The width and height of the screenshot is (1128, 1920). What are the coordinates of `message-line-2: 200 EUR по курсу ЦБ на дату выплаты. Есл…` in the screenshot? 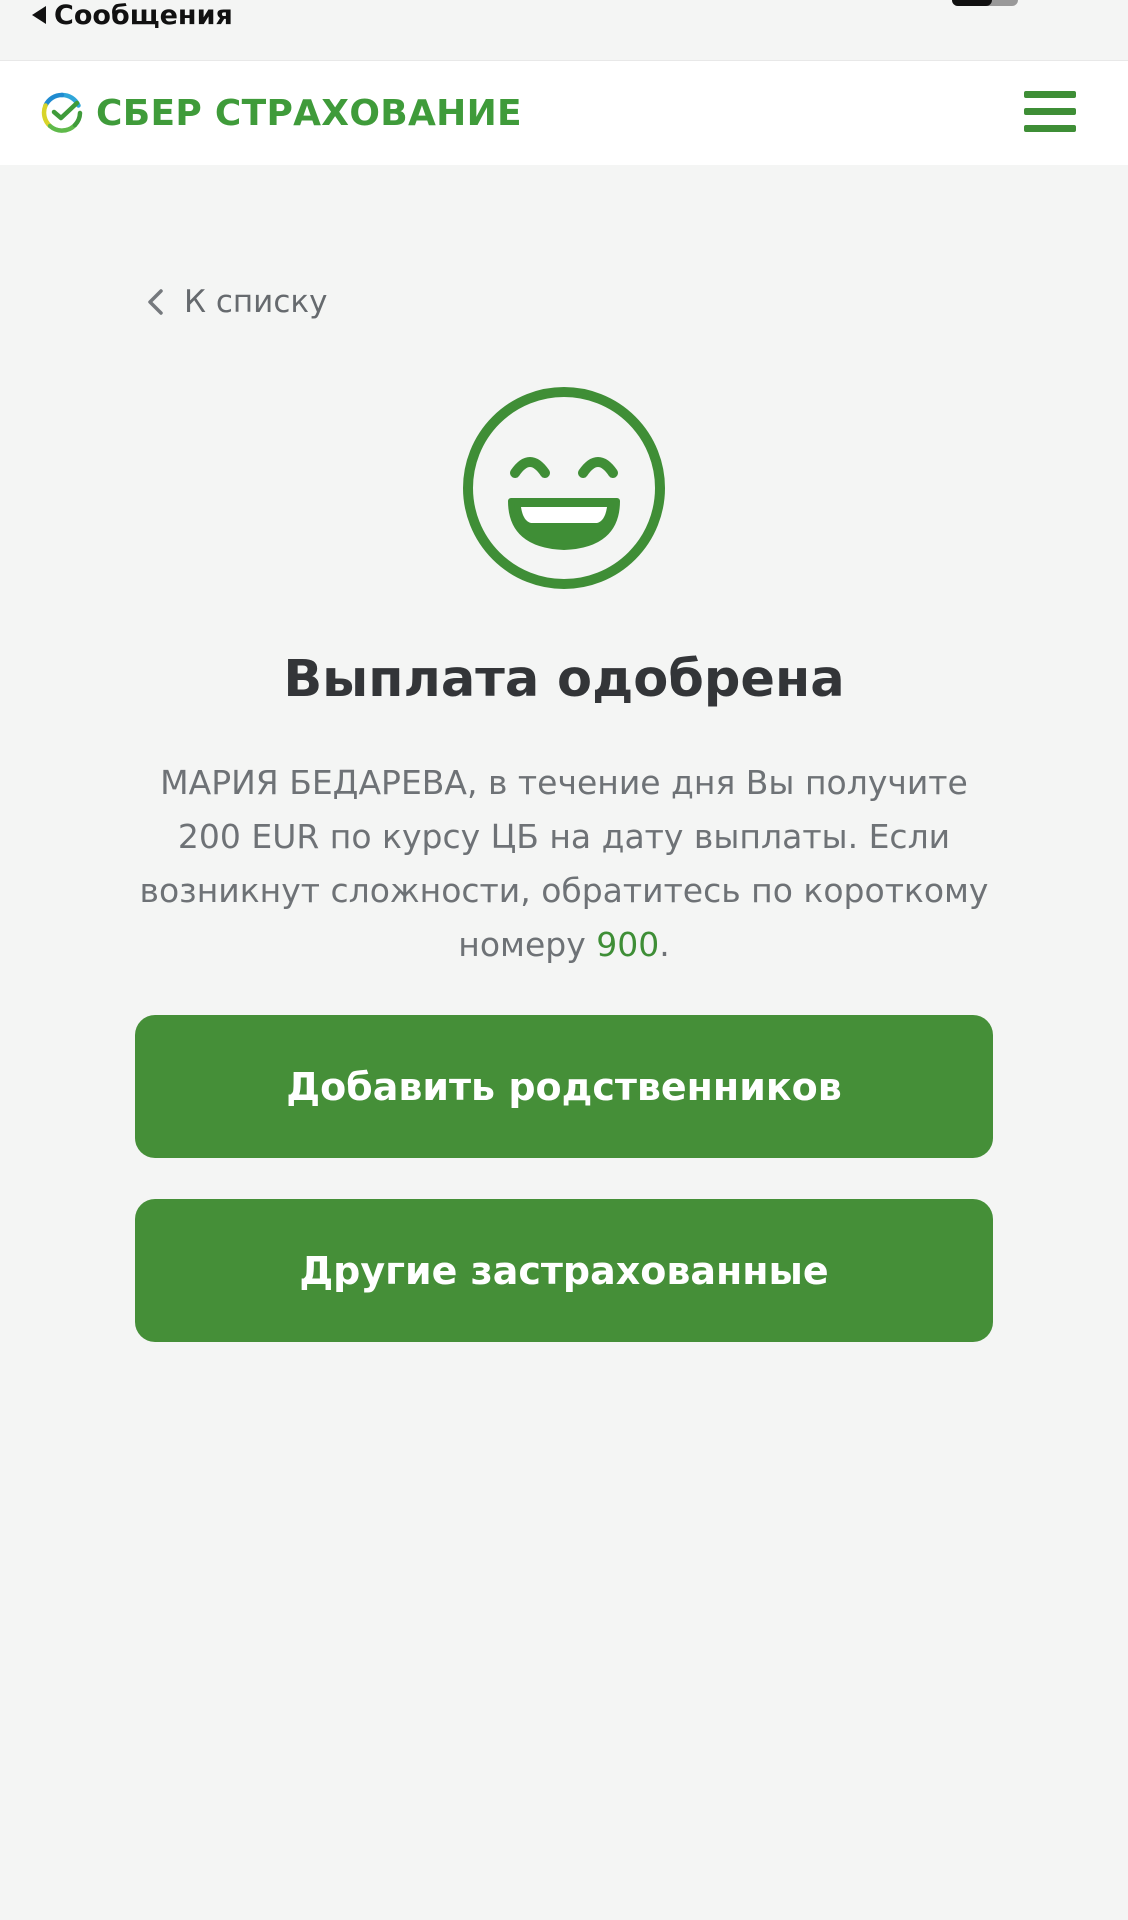 It's located at (564, 836).